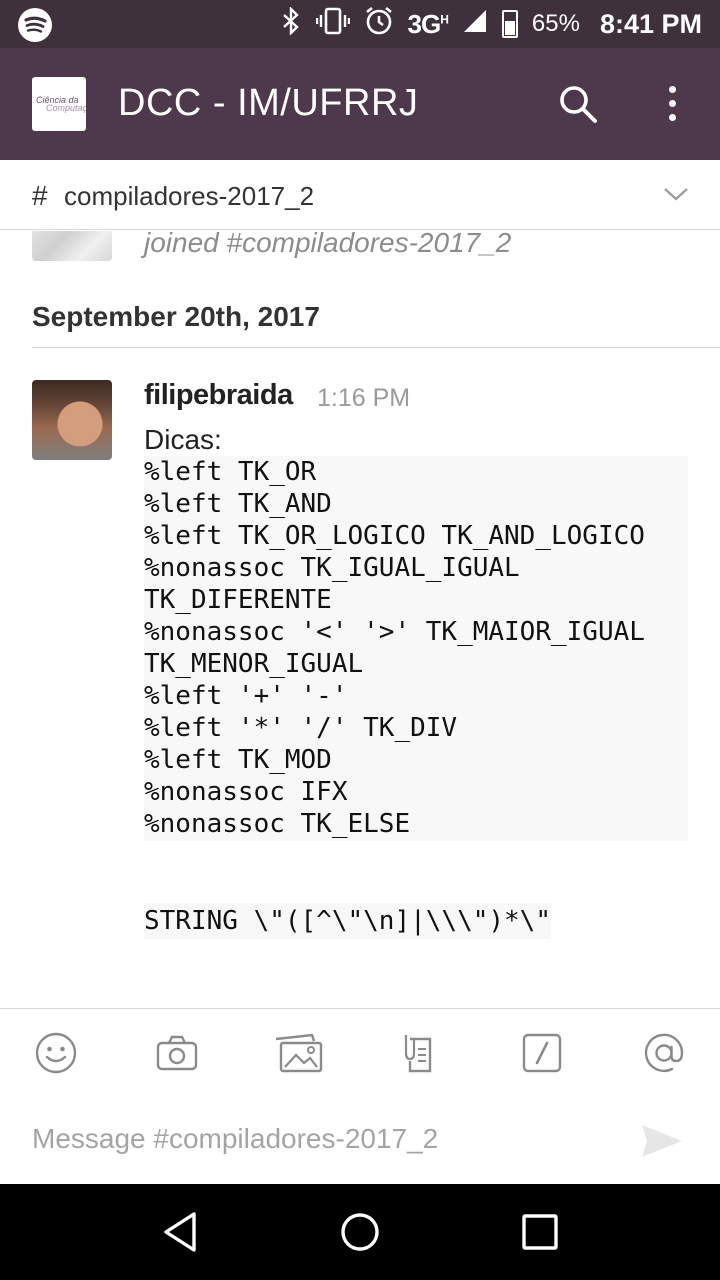 The image size is (720, 1280). Describe the element at coordinates (277, 824) in the screenshot. I see `code-line: %nonassoc TK_ELSE` at that location.